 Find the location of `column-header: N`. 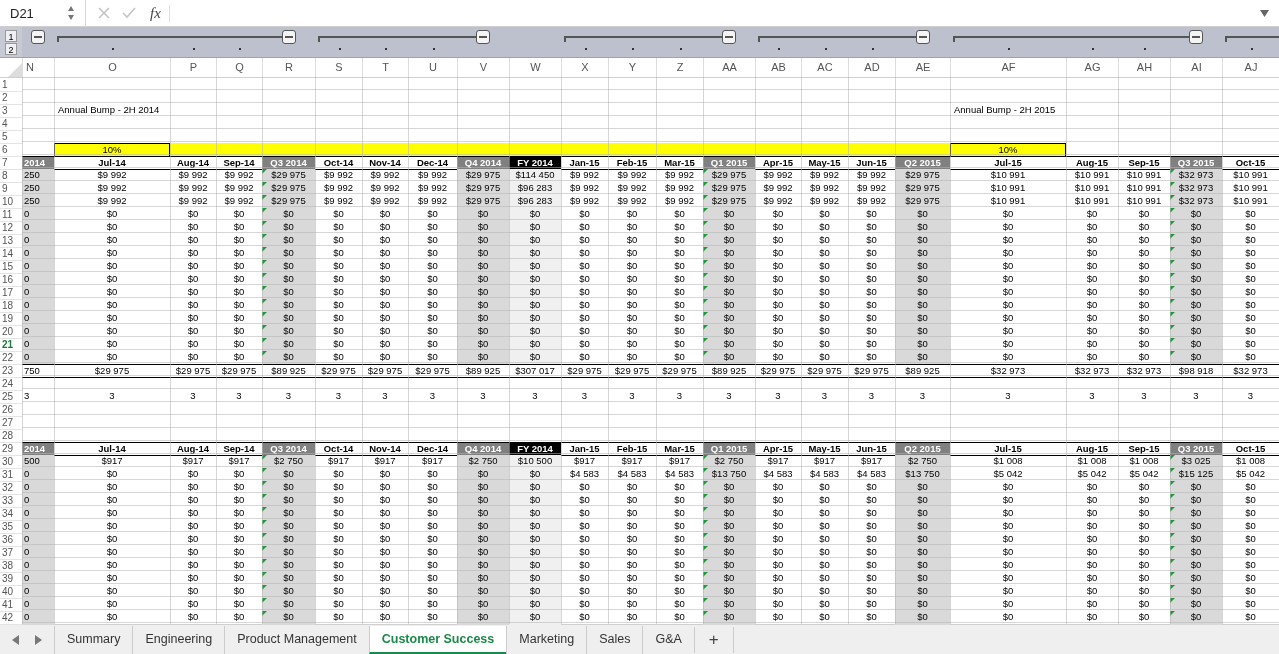

column-header: N is located at coordinates (38, 68).